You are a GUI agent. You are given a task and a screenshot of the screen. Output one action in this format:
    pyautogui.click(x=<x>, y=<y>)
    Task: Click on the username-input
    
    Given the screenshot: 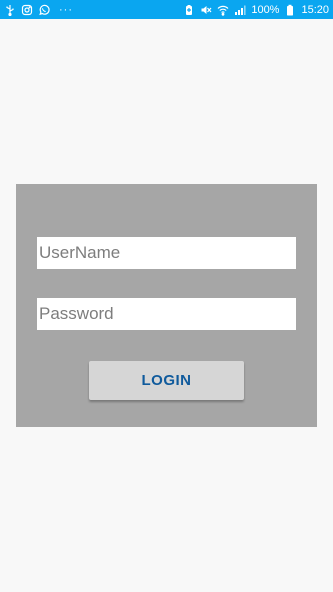 What is the action you would take?
    pyautogui.click(x=166, y=253)
    